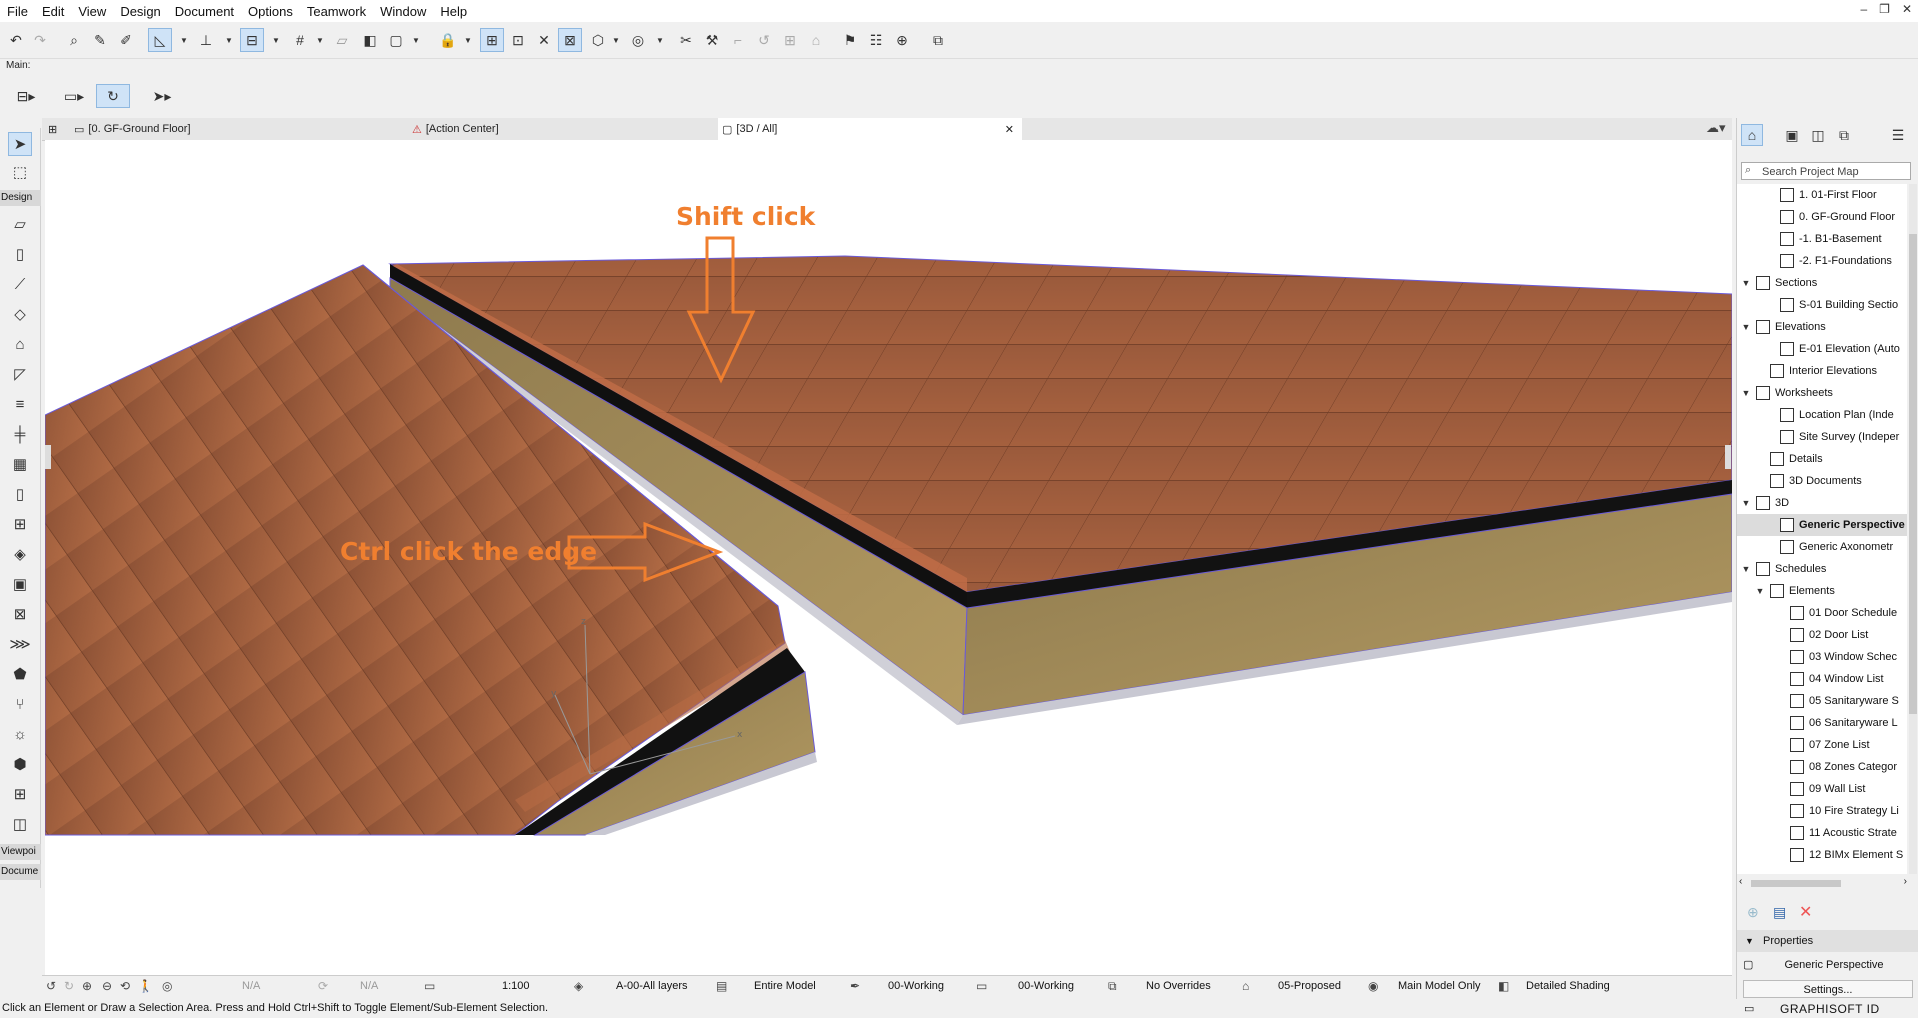 The width and height of the screenshot is (1918, 1018). I want to click on project-map-item: ▼ Sections, so click(1822, 283).